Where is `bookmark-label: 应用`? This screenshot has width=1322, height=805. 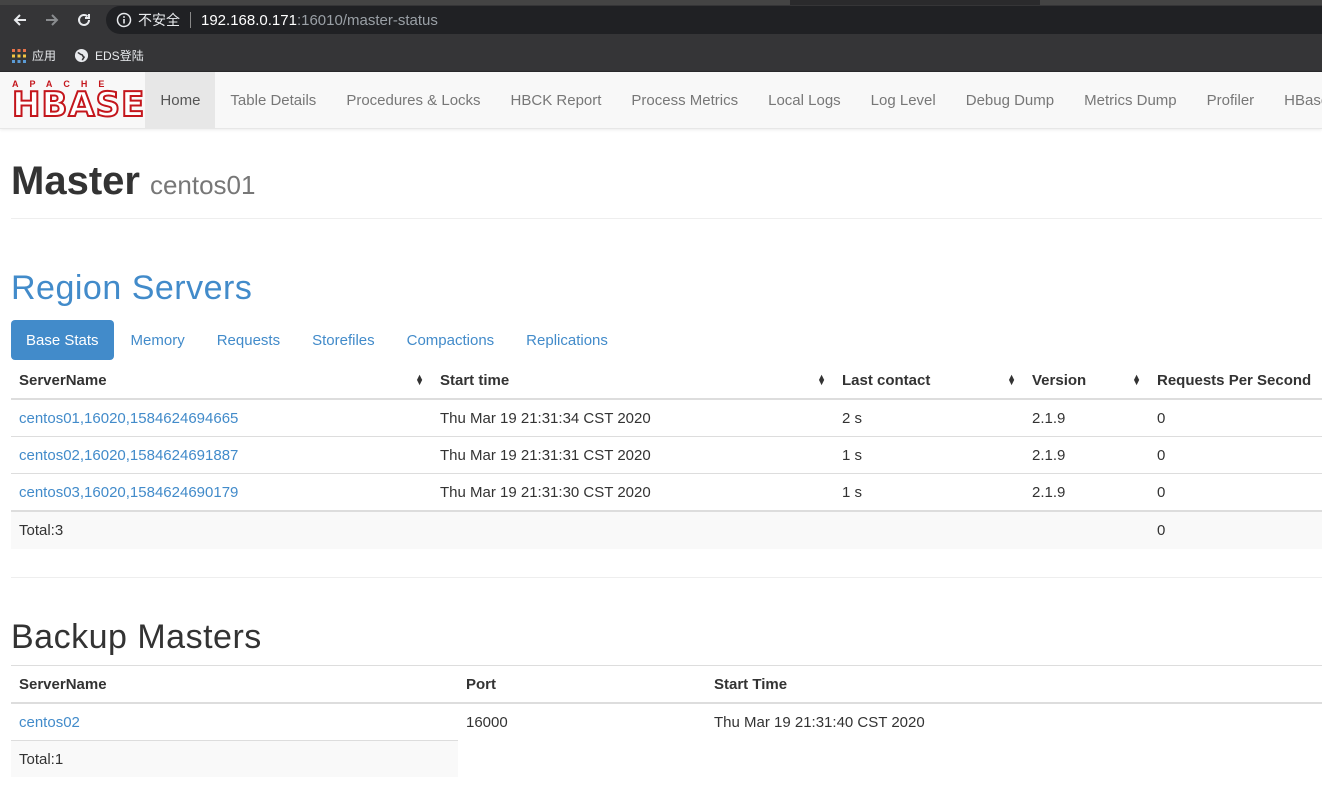
bookmark-label: 应用 is located at coordinates (44, 56).